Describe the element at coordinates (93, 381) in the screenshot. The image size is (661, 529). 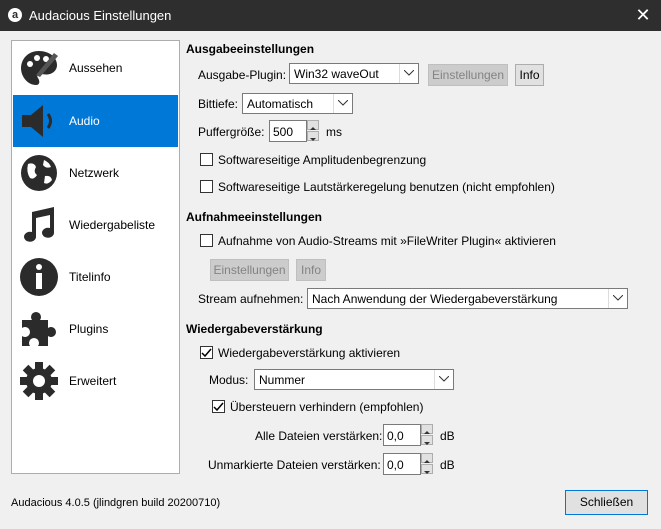
I see `sidebar-item-label: Erweitert` at that location.